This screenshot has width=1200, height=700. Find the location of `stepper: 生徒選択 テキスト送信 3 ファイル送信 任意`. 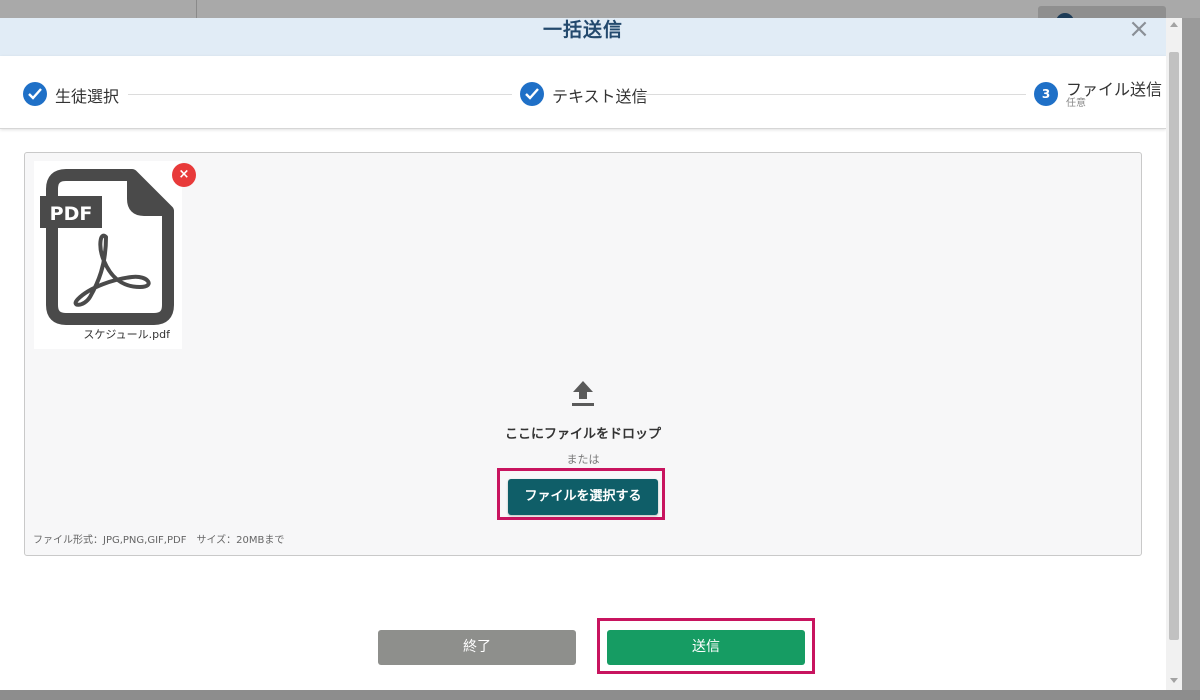

stepper: 生徒選択 テキスト送信 3 ファイル送信 任意 is located at coordinates (583, 92).